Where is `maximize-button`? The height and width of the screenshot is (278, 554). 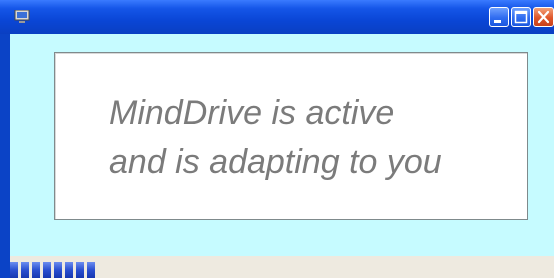 maximize-button is located at coordinates (521, 17).